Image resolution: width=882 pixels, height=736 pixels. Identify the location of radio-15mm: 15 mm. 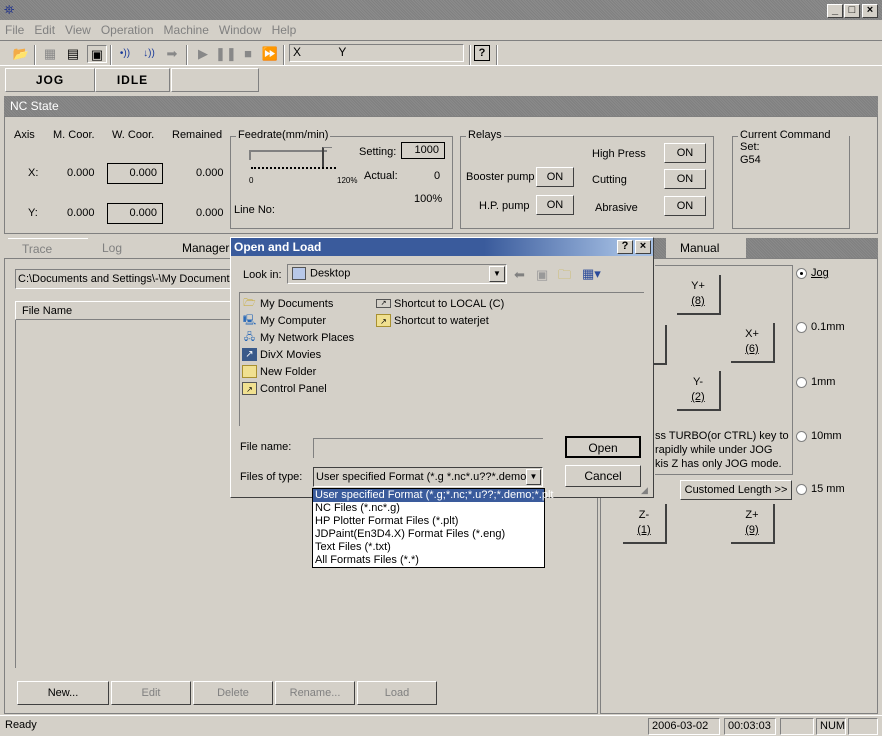
(820, 489).